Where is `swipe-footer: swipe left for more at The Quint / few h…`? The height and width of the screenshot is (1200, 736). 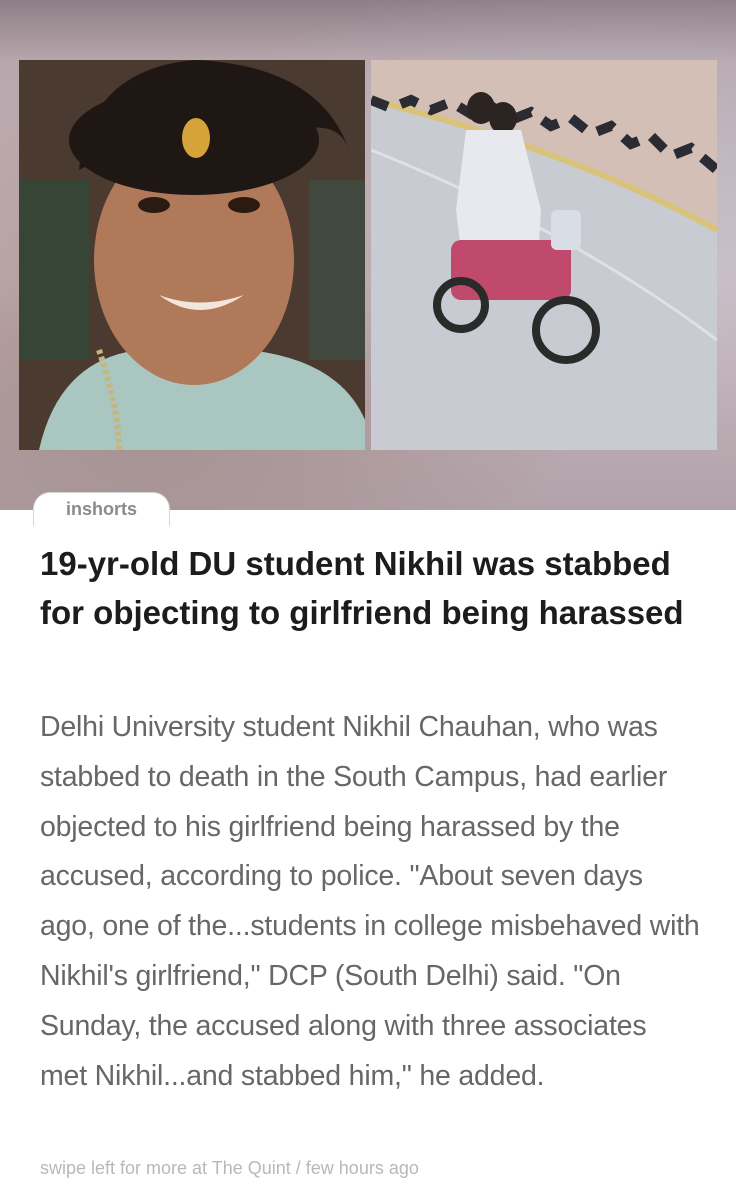 swipe-footer: swipe left for more at The Quint / few h… is located at coordinates (370, 1168).